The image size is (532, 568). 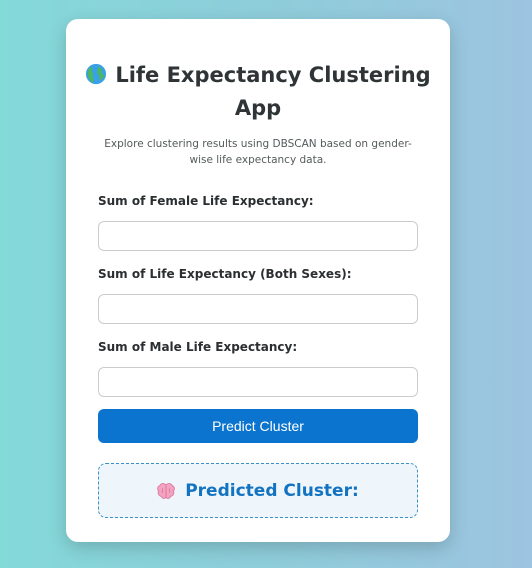 I want to click on page-title: Life Expectancy Clustering App, so click(x=258, y=92).